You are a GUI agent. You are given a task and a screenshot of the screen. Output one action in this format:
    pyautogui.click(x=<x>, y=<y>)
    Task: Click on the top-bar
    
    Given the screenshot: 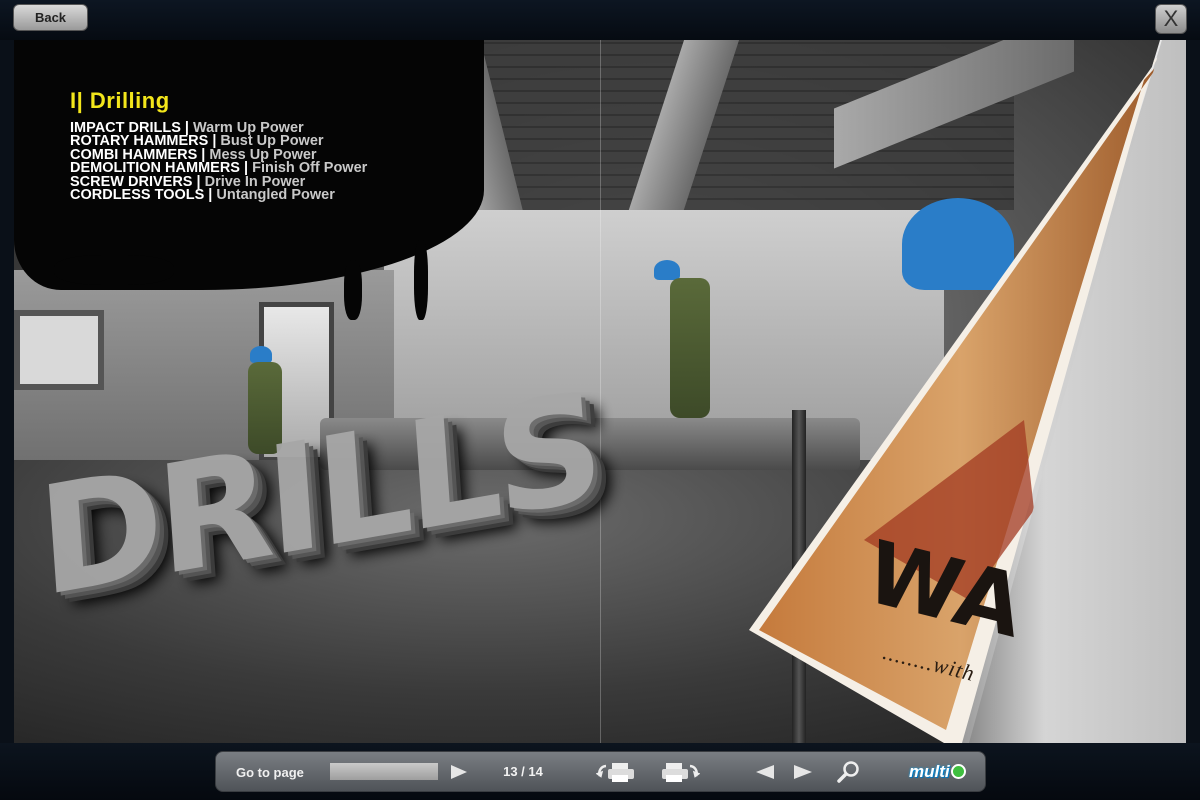 What is the action you would take?
    pyautogui.click(x=600, y=20)
    